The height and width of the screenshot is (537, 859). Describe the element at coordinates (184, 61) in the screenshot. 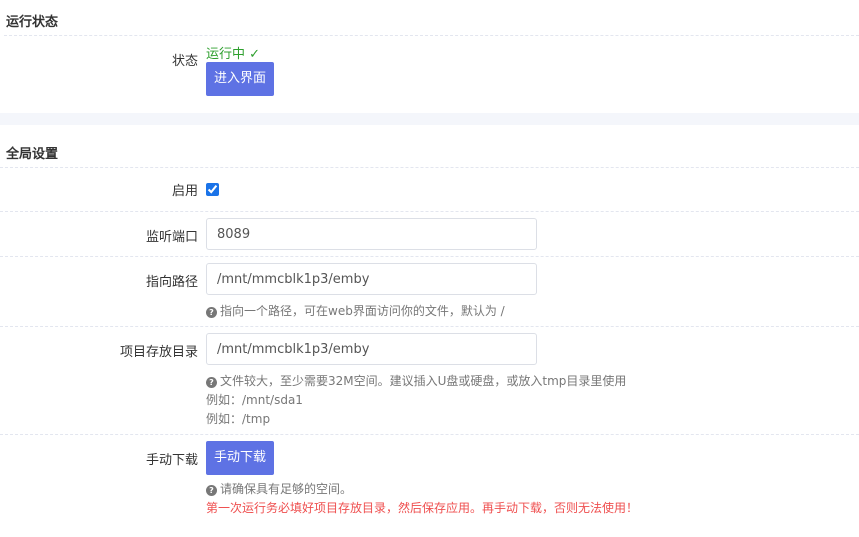

I see `status-label: 状态` at that location.